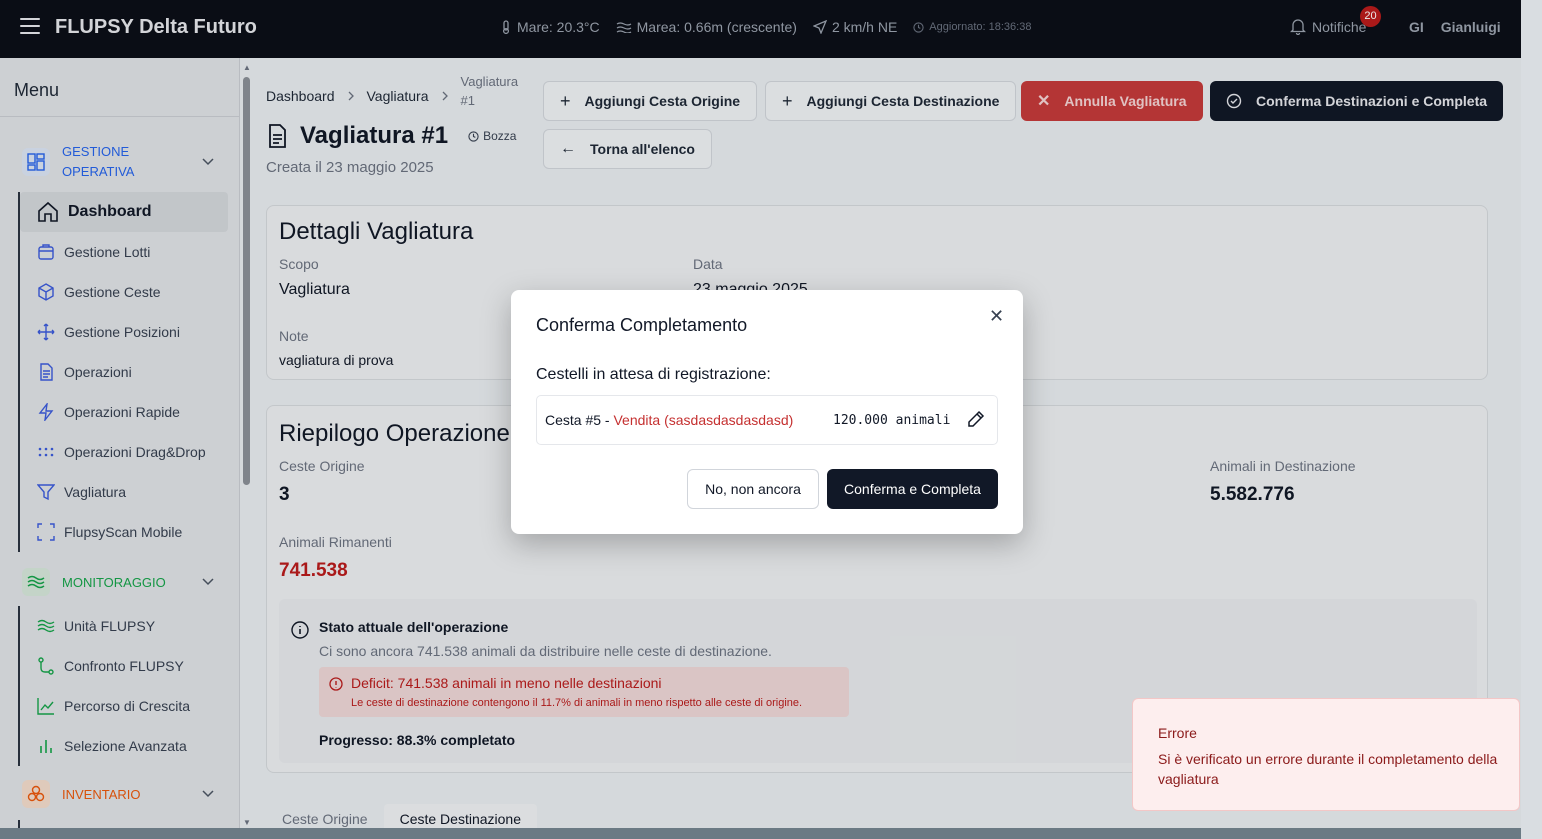 Image resolution: width=1542 pixels, height=839 pixels. What do you see at coordinates (642, 325) in the screenshot?
I see `dialog-title: Conferma Completamento` at bounding box center [642, 325].